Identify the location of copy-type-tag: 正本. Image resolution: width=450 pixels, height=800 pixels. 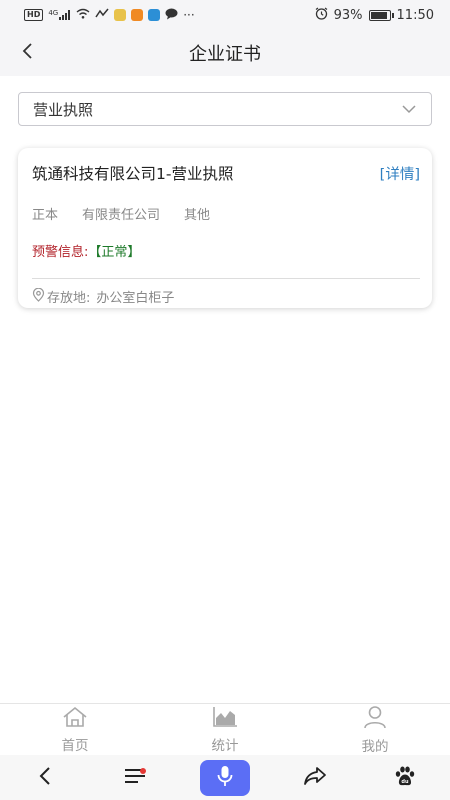
(45, 215).